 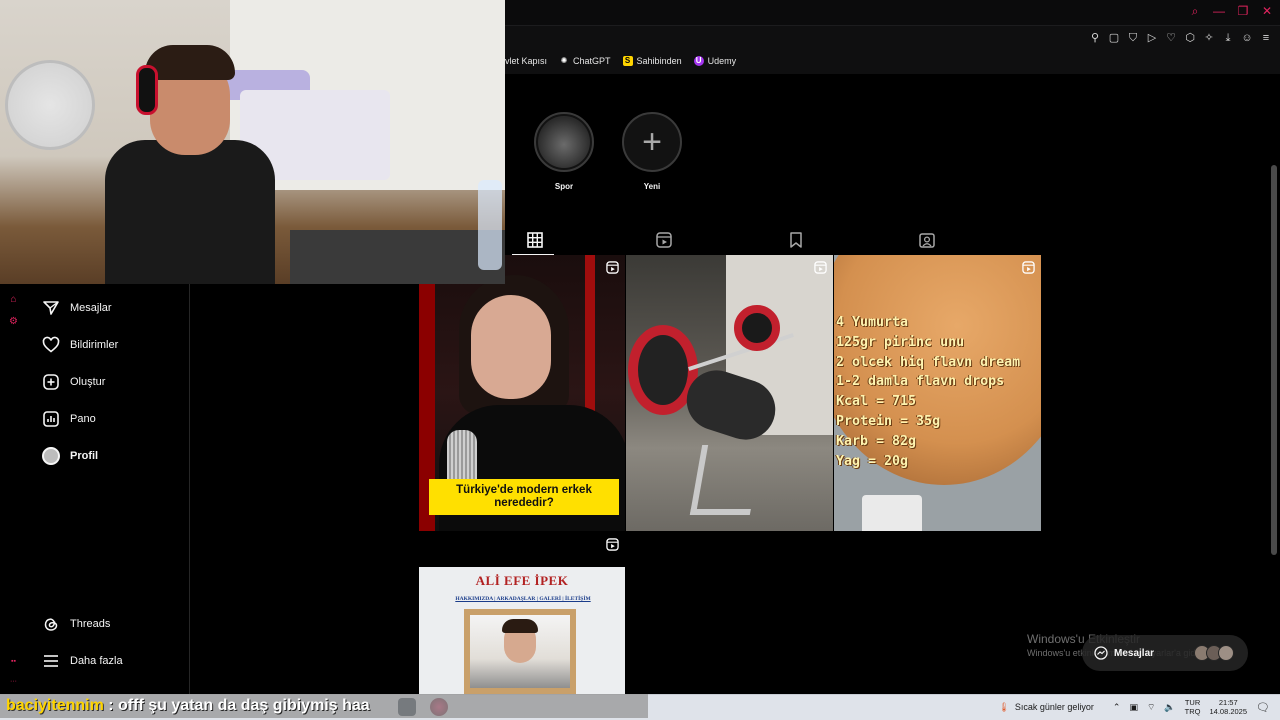 What do you see at coordinates (659, 61) in the screenshot?
I see `bookmark-label: Sahibinden` at bounding box center [659, 61].